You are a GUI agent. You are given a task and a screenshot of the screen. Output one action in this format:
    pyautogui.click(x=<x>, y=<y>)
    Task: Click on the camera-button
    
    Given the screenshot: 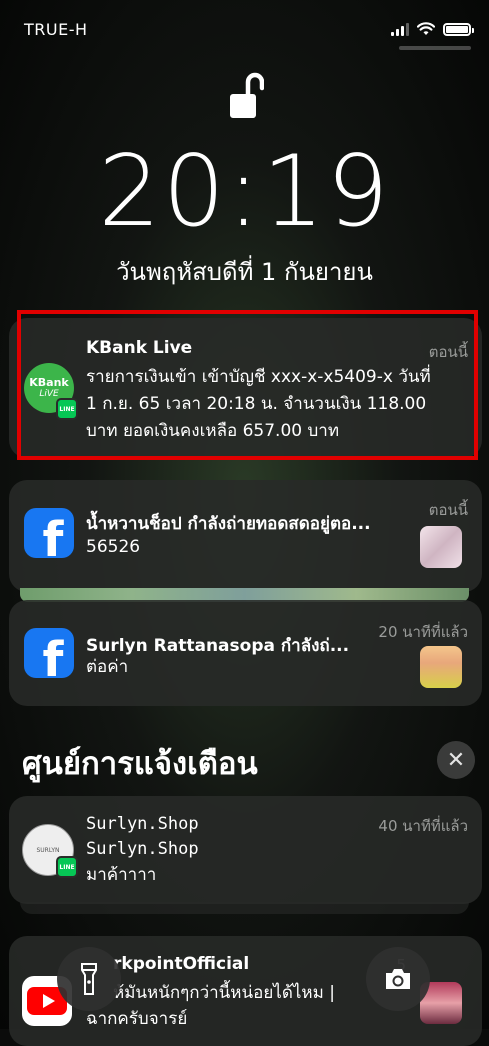 What is the action you would take?
    pyautogui.click(x=398, y=979)
    